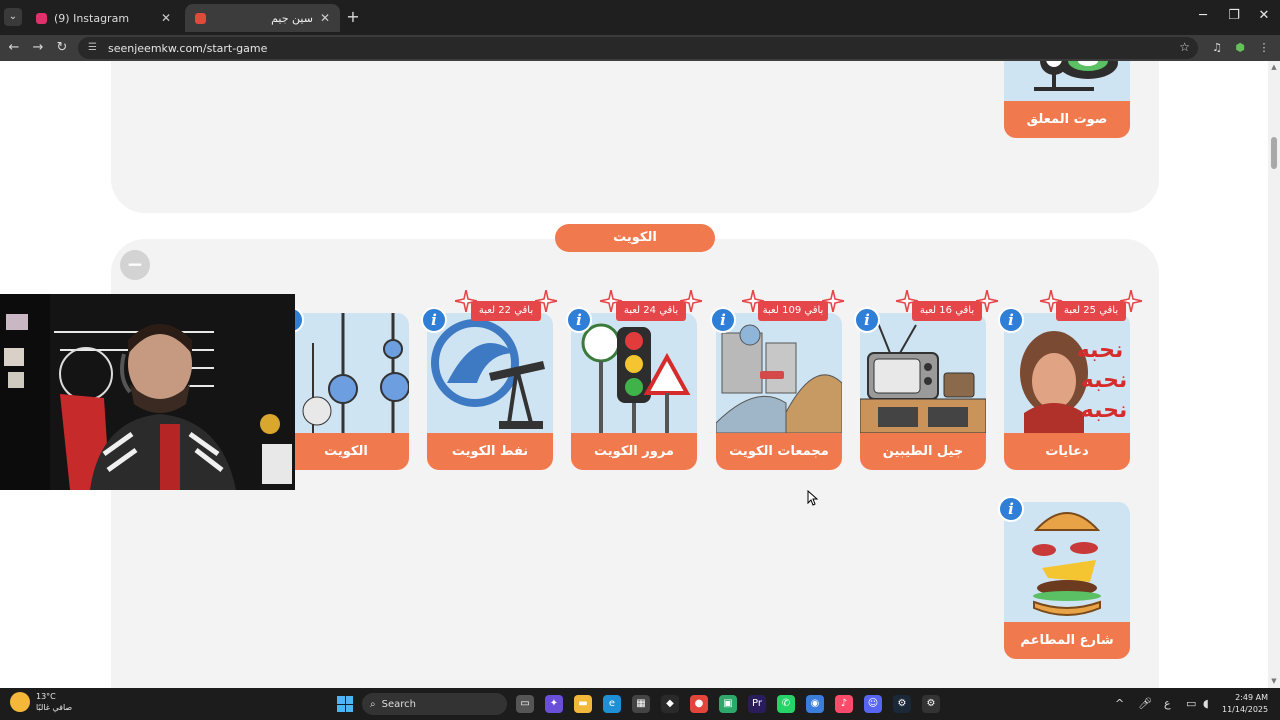 This screenshot has height=720, width=1280. I want to click on tab-seenjeem: سين جيم ✕, so click(262, 18).